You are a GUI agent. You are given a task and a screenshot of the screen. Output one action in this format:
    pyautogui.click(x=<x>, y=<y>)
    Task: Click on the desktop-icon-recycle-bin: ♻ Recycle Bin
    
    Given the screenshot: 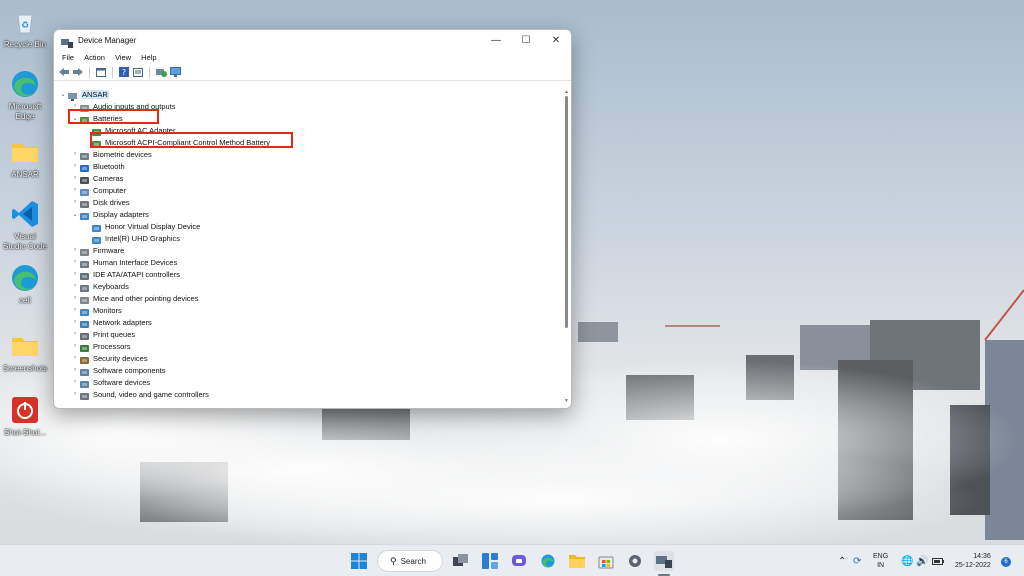 What is the action you would take?
    pyautogui.click(x=25, y=28)
    